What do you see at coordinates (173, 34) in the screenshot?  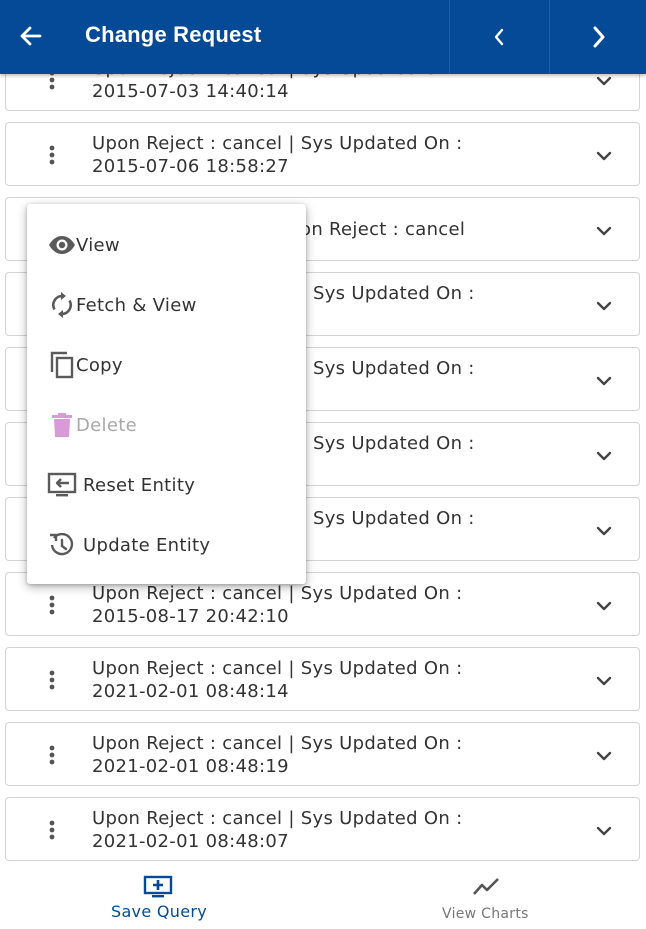 I see `page-title: Change Request` at bounding box center [173, 34].